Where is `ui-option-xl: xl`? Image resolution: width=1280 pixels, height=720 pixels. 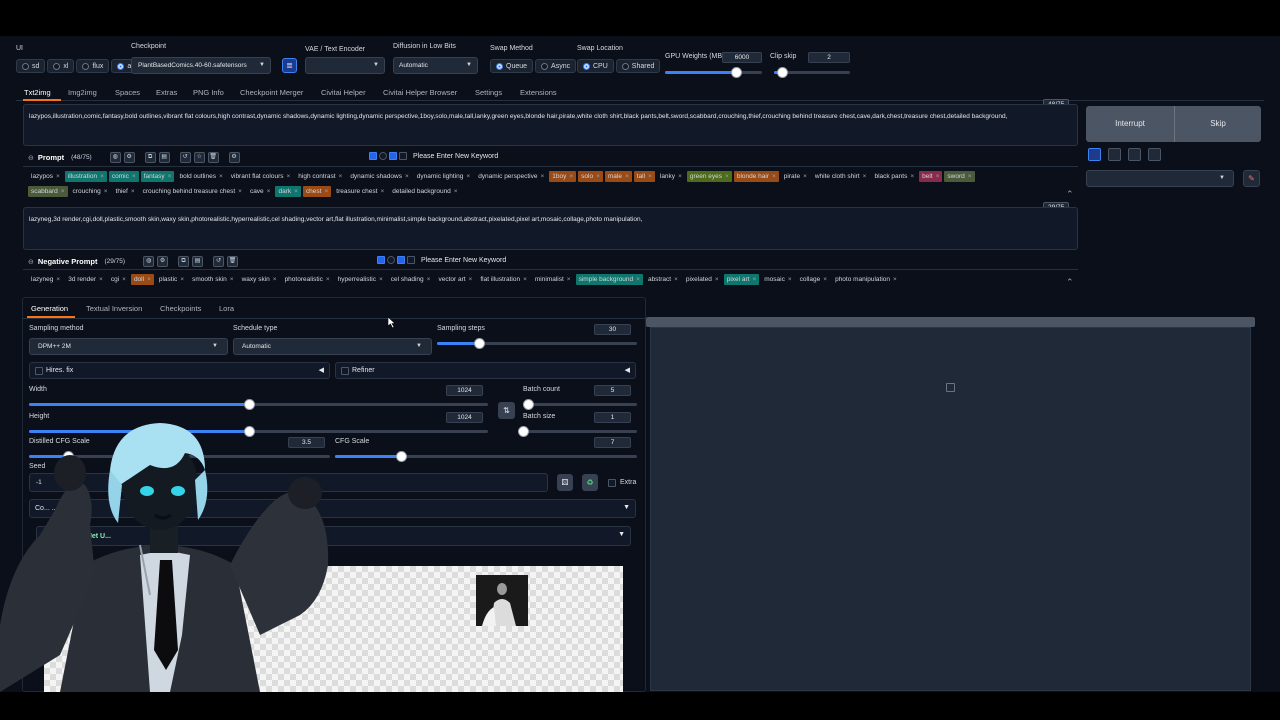 ui-option-xl: xl is located at coordinates (61, 66).